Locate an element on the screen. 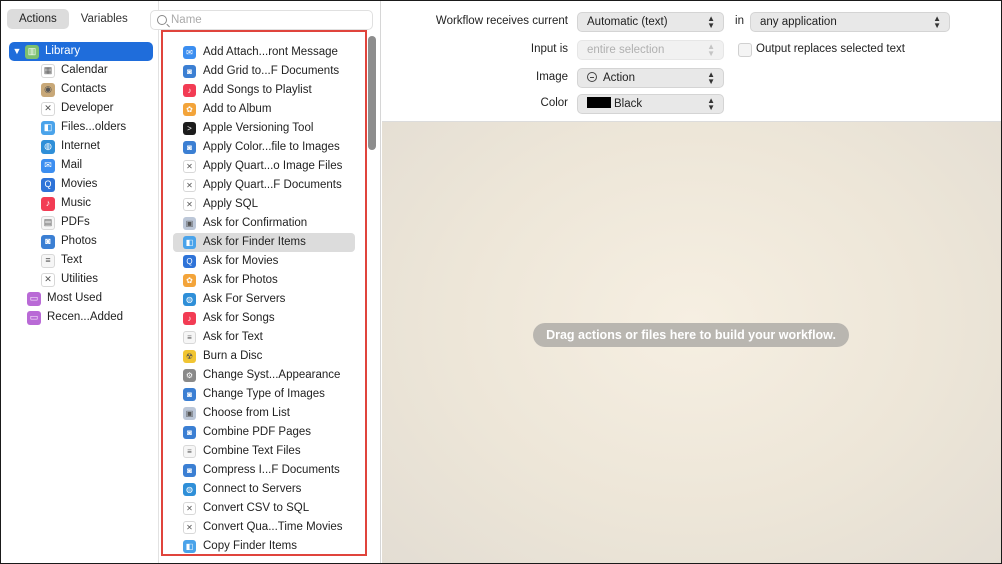 Image resolution: width=1002 pixels, height=564 pixels. action-label: Ask For Servers is located at coordinates (244, 299).